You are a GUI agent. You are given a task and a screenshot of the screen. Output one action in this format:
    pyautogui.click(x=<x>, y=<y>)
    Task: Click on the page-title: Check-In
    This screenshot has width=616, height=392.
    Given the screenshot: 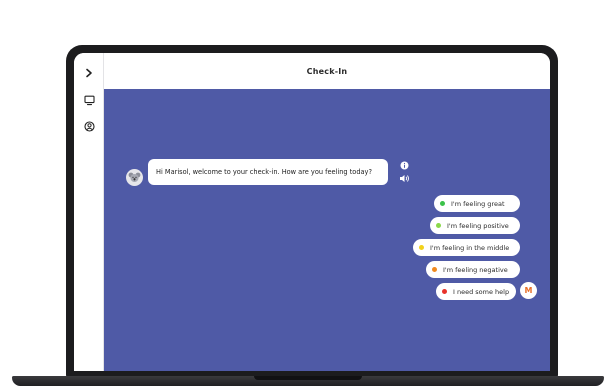 What is the action you would take?
    pyautogui.click(x=327, y=71)
    